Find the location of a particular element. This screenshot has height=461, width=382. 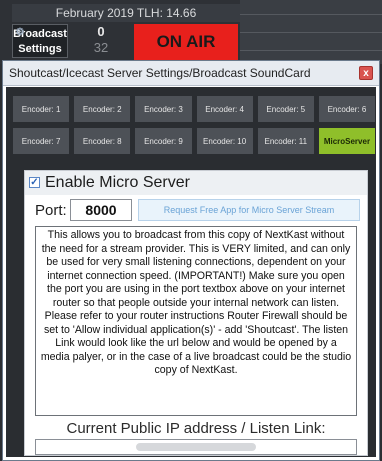

count-bottom: 32 is located at coordinates (101, 47).